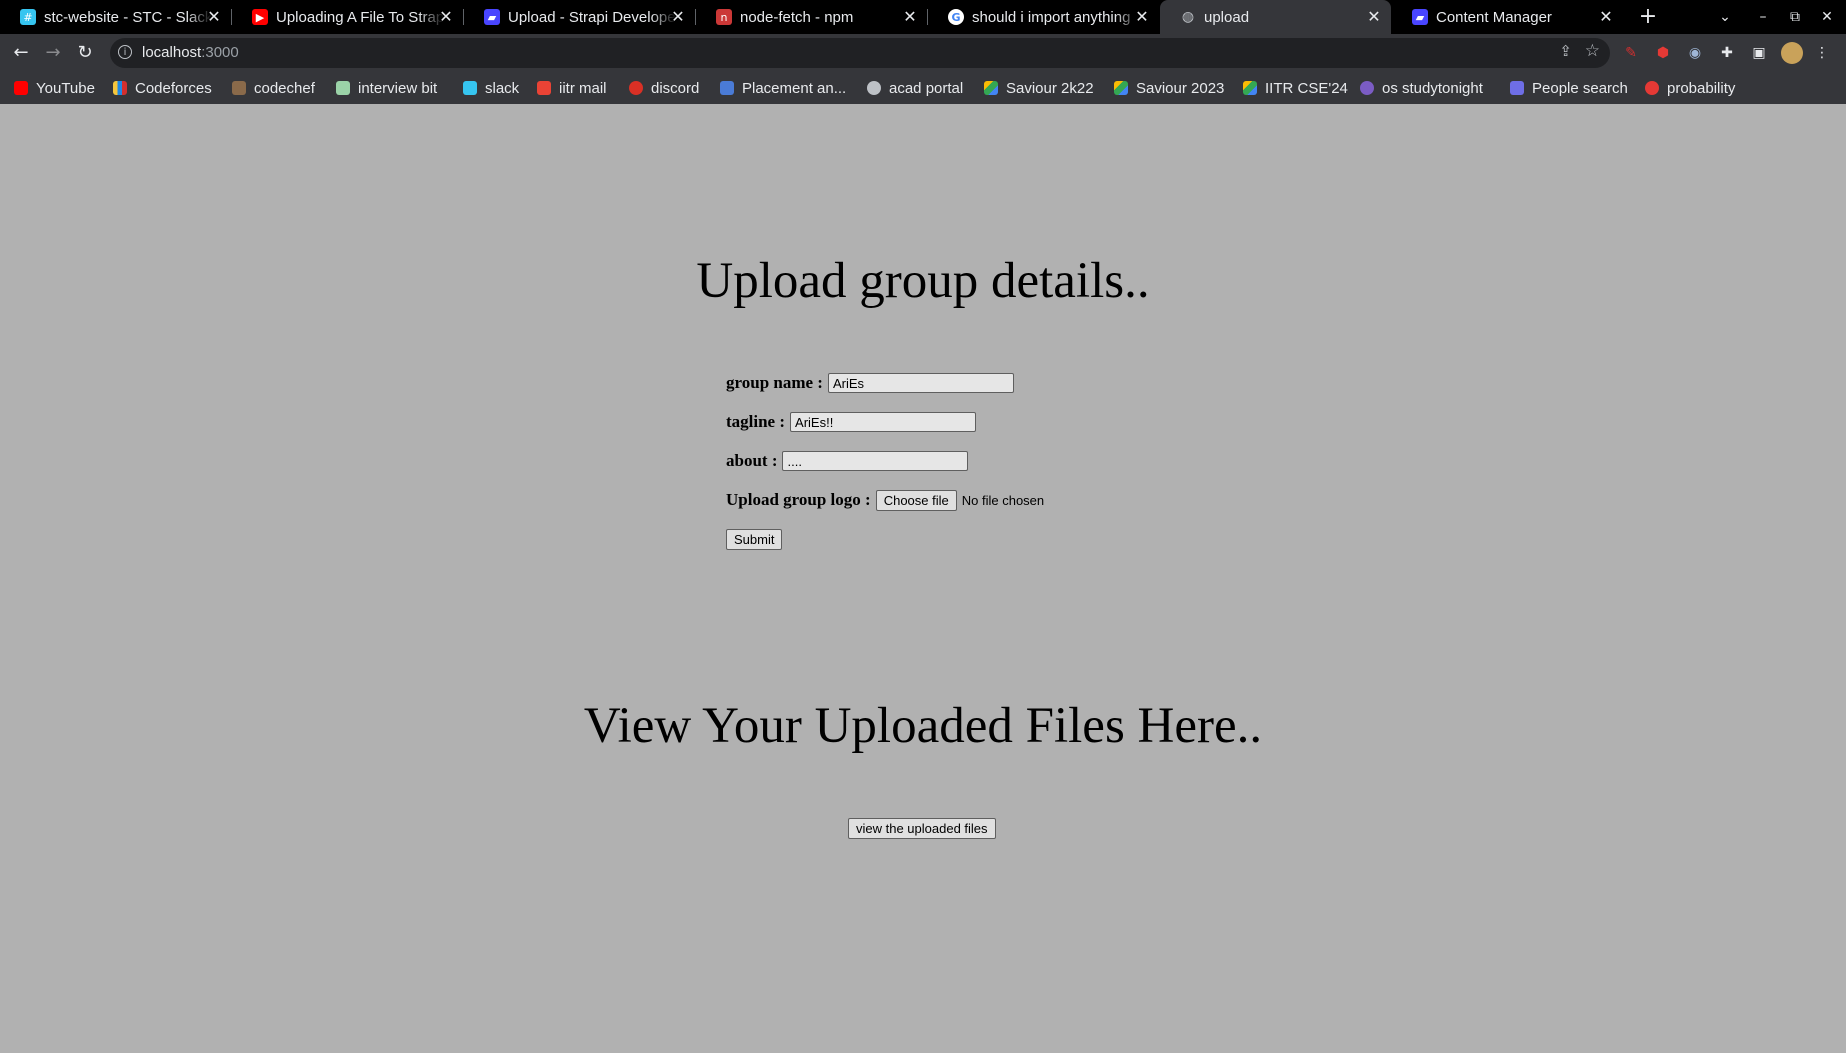 The height and width of the screenshot is (1053, 1846). What do you see at coordinates (1275, 17) in the screenshot?
I see `tab-upload: ◍ upload ✕` at bounding box center [1275, 17].